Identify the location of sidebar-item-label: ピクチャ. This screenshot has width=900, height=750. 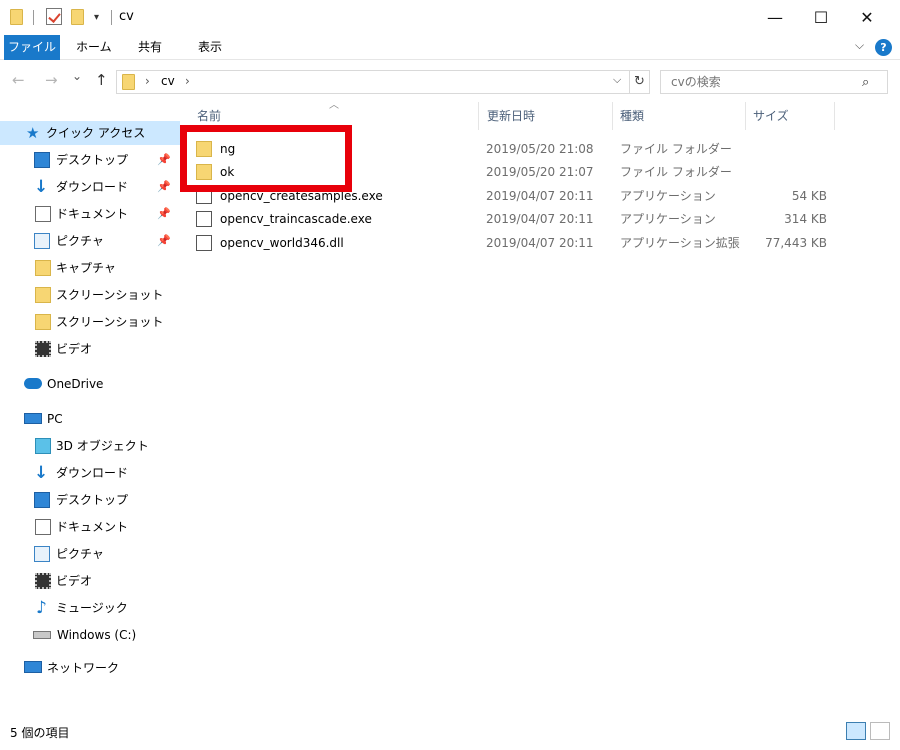
(80, 554).